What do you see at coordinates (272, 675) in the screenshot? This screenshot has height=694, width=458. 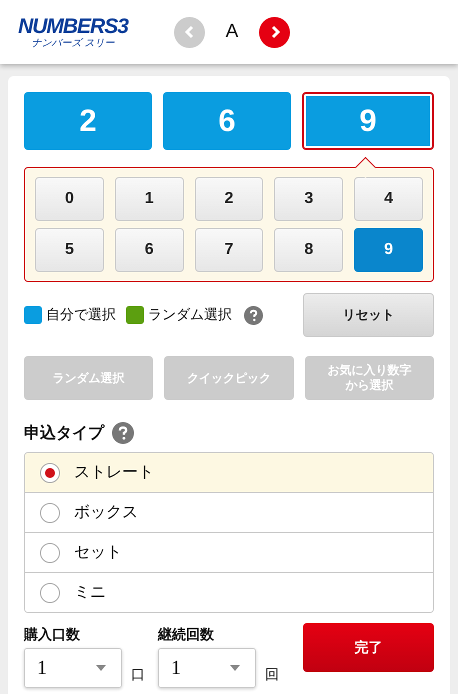 I see `unit-label: 回` at bounding box center [272, 675].